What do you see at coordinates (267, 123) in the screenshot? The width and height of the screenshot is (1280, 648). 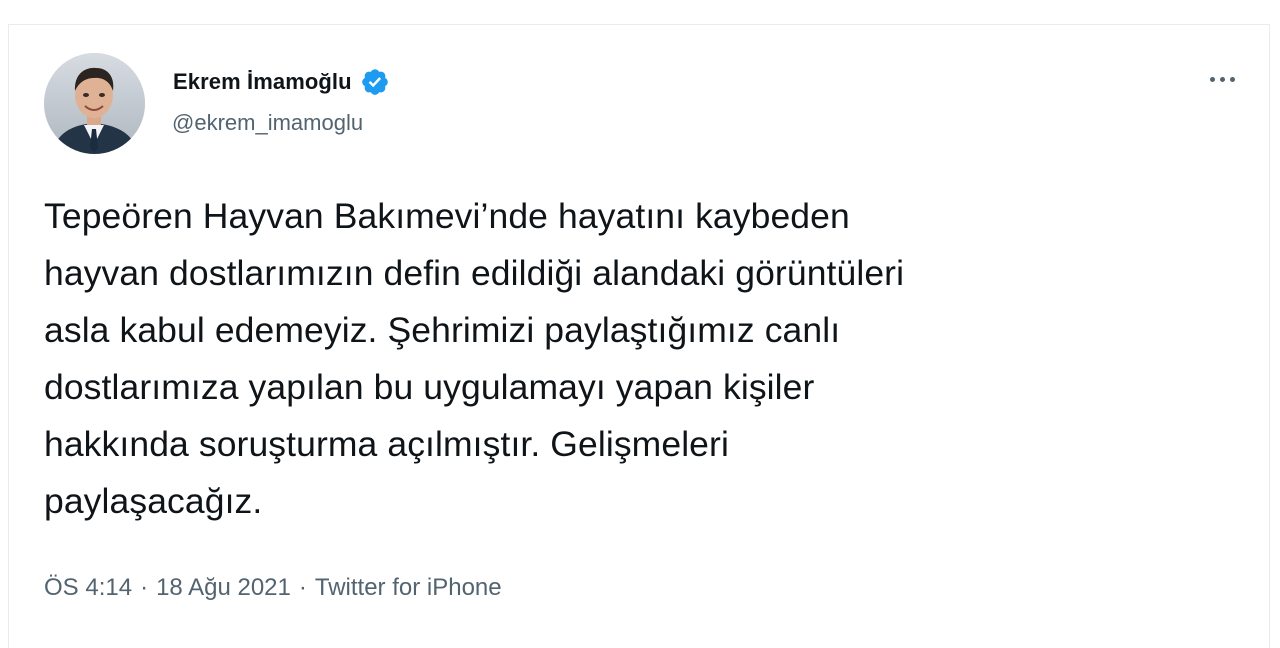 I see `author-handle: @ekrem_imamoglu` at bounding box center [267, 123].